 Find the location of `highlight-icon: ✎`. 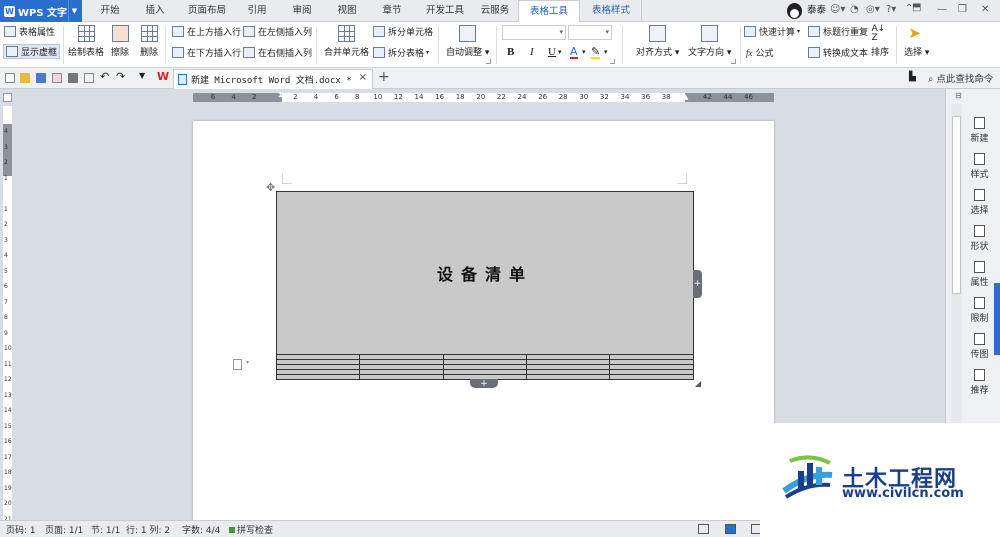

highlight-icon: ✎ is located at coordinates (596, 52).